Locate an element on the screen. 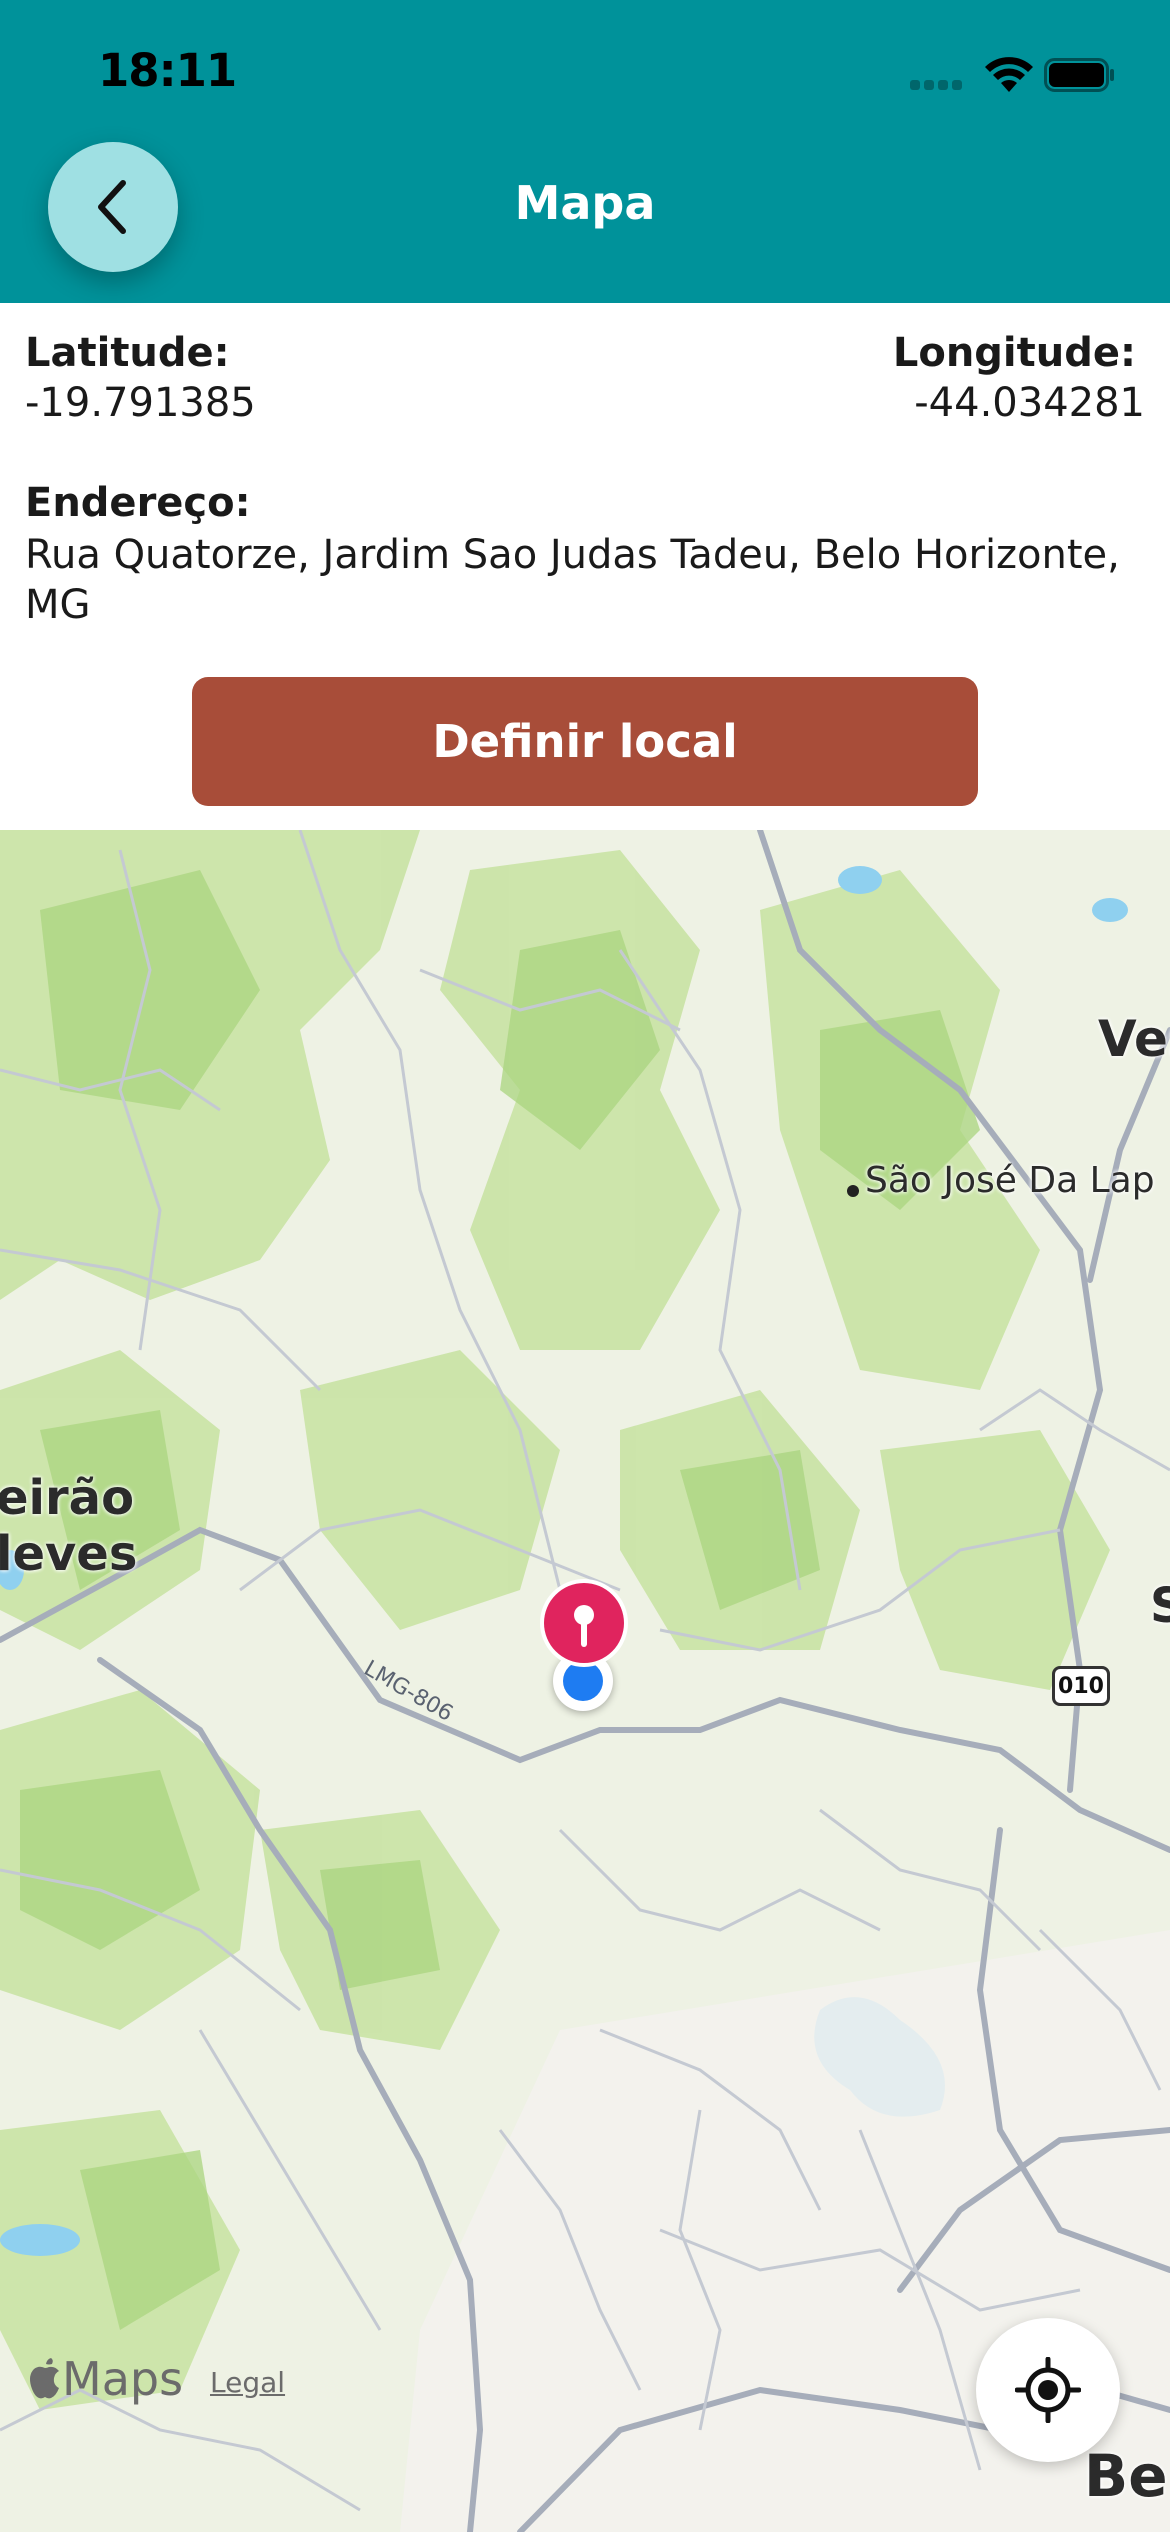 Image resolution: width=1170 pixels, height=2532 pixels. map-place-label: Be is located at coordinates (1126, 2476).